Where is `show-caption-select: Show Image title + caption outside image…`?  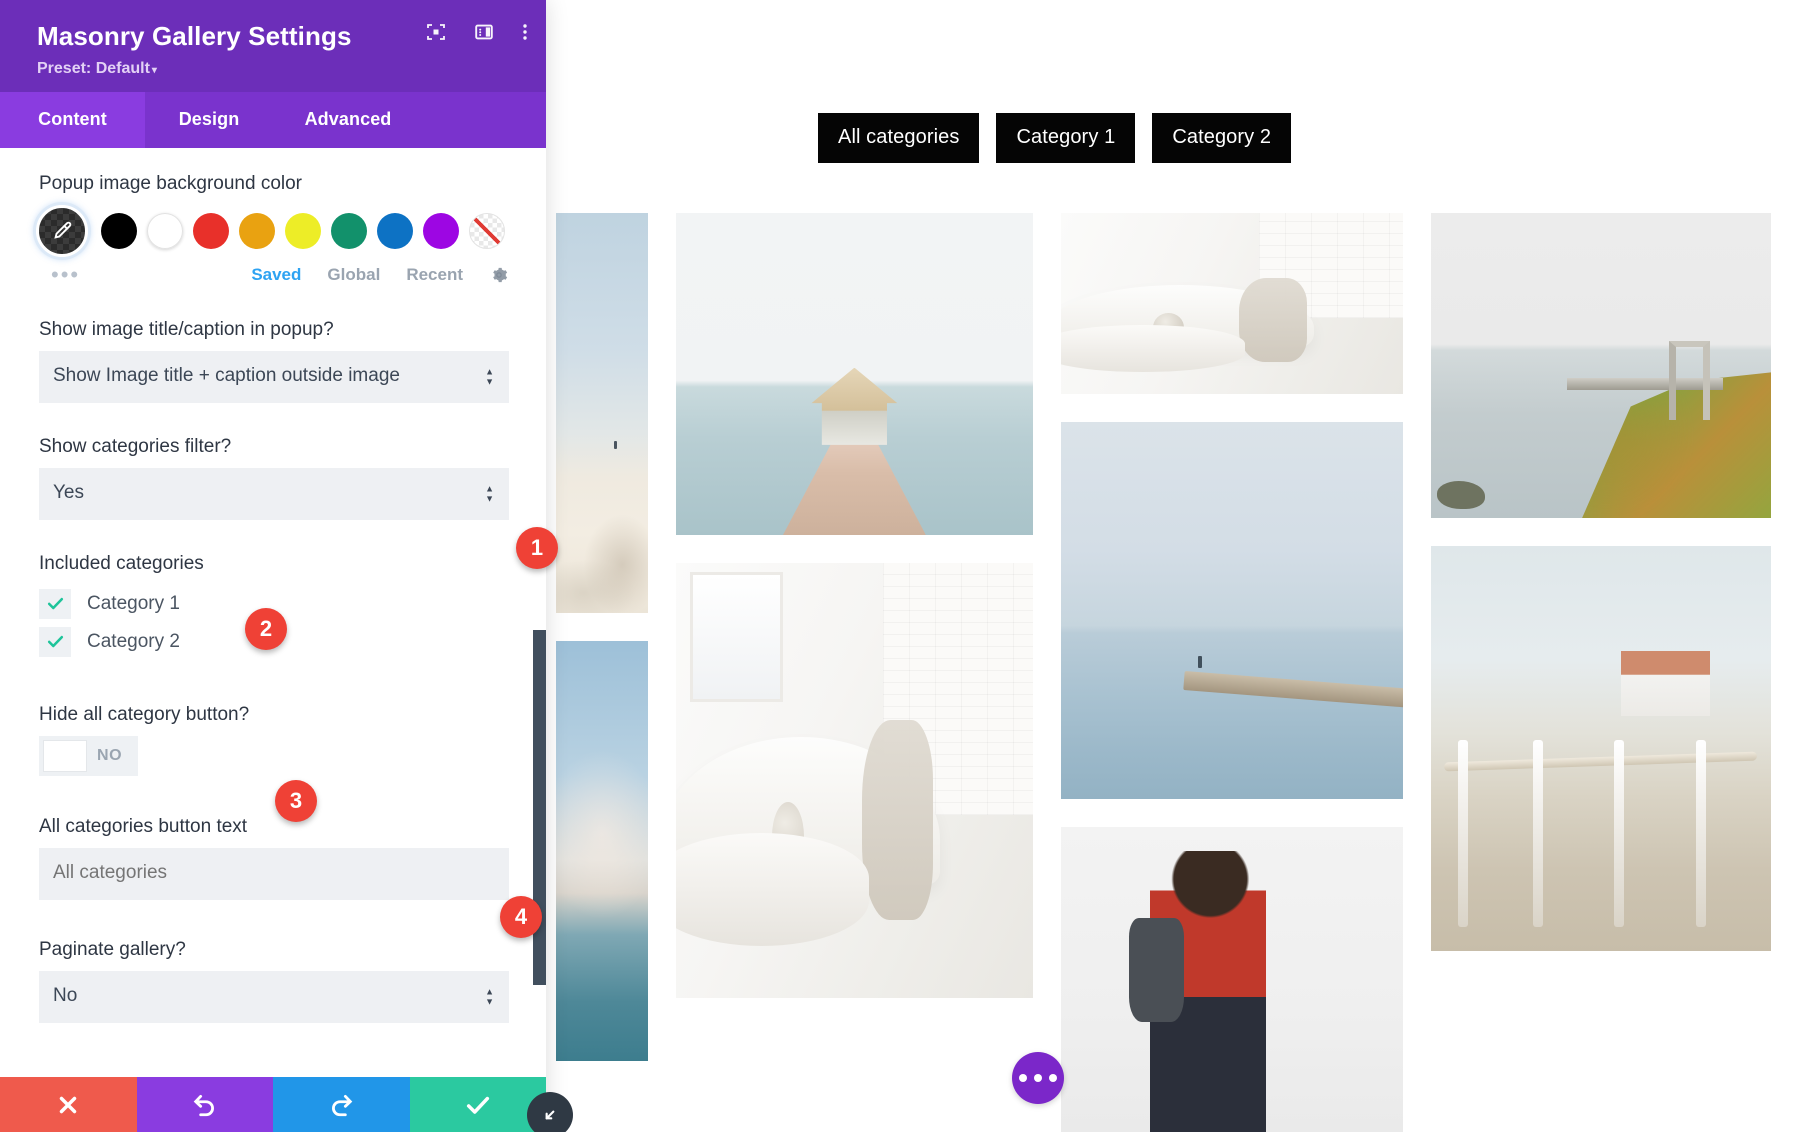
show-caption-select: Show Image title + caption outside image… is located at coordinates (274, 377).